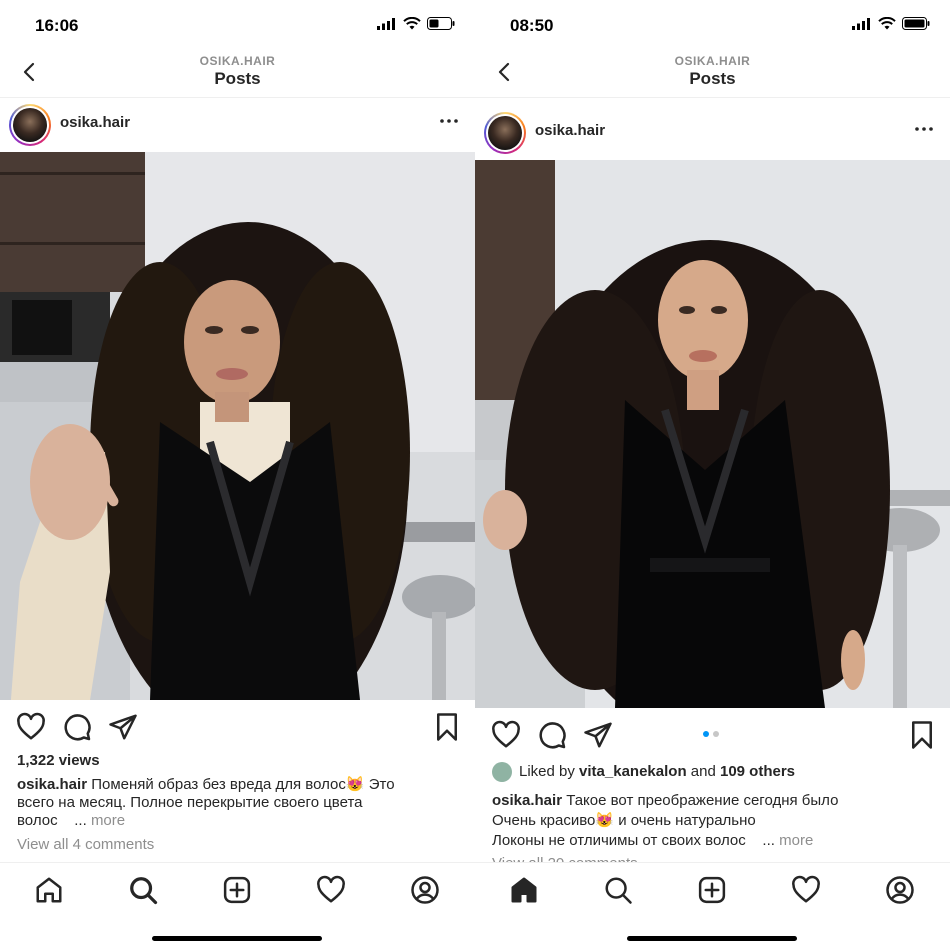  I want to click on caption-text-line3: Локоны не отличимы от своих волос, so click(619, 840).